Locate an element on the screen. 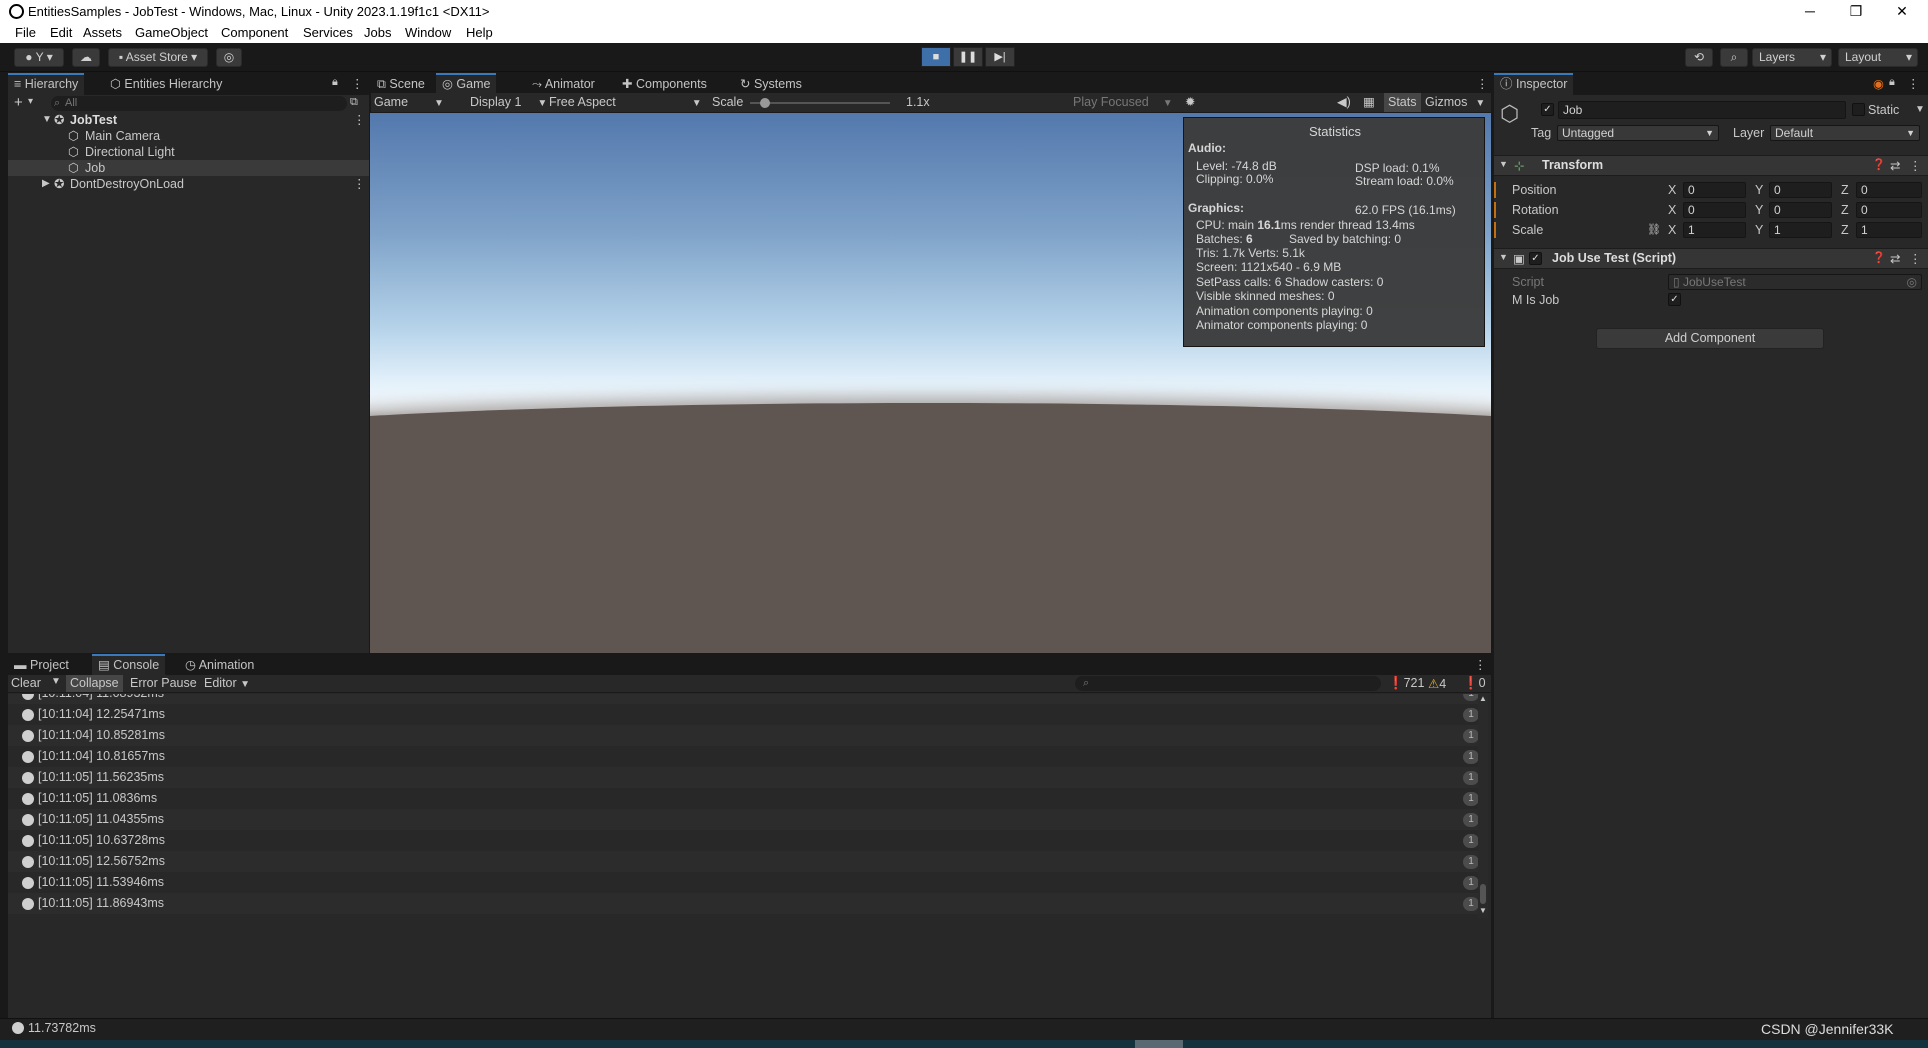  menu-help: Help is located at coordinates (479, 32).